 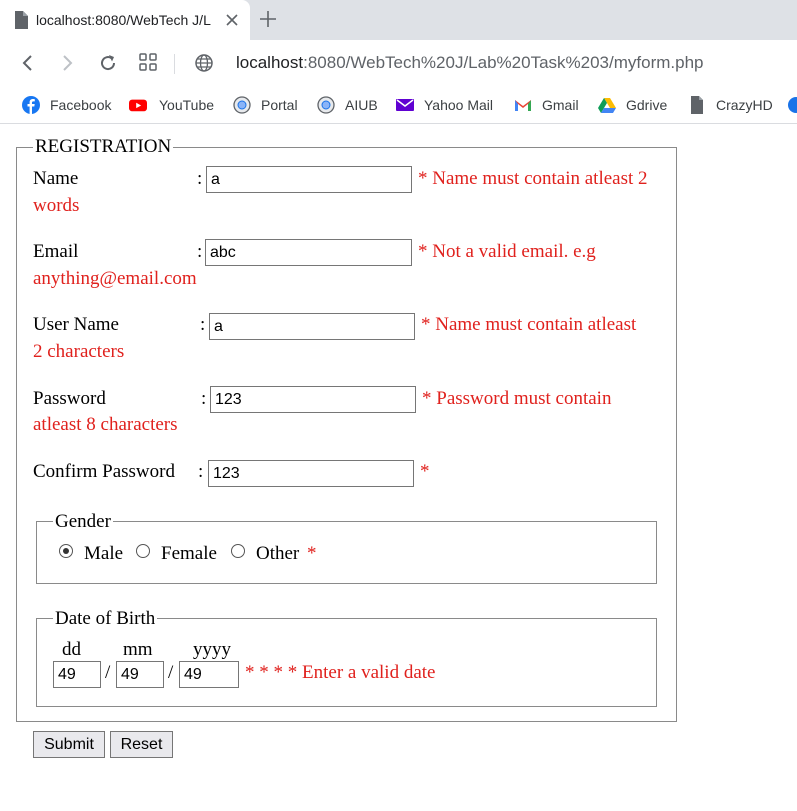 What do you see at coordinates (81, 105) in the screenshot?
I see `bookmark-label: Facebook` at bounding box center [81, 105].